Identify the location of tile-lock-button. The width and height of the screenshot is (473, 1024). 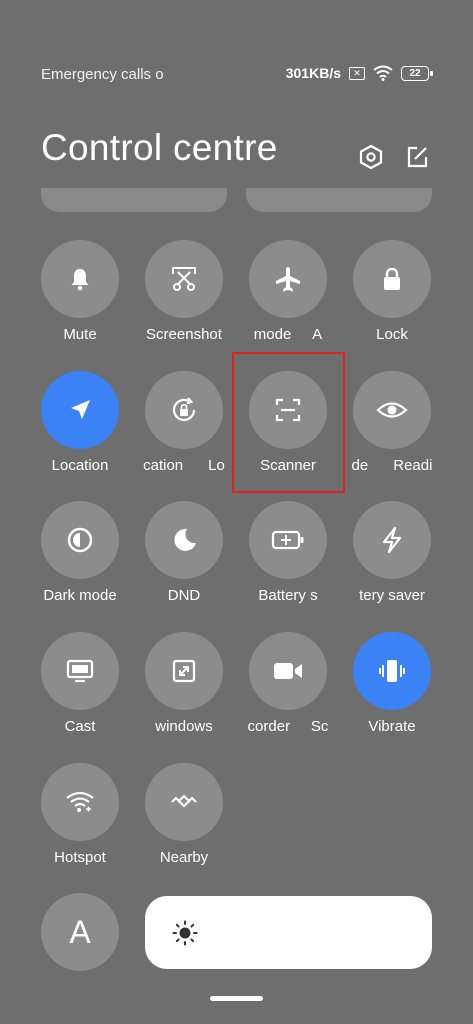
(392, 279).